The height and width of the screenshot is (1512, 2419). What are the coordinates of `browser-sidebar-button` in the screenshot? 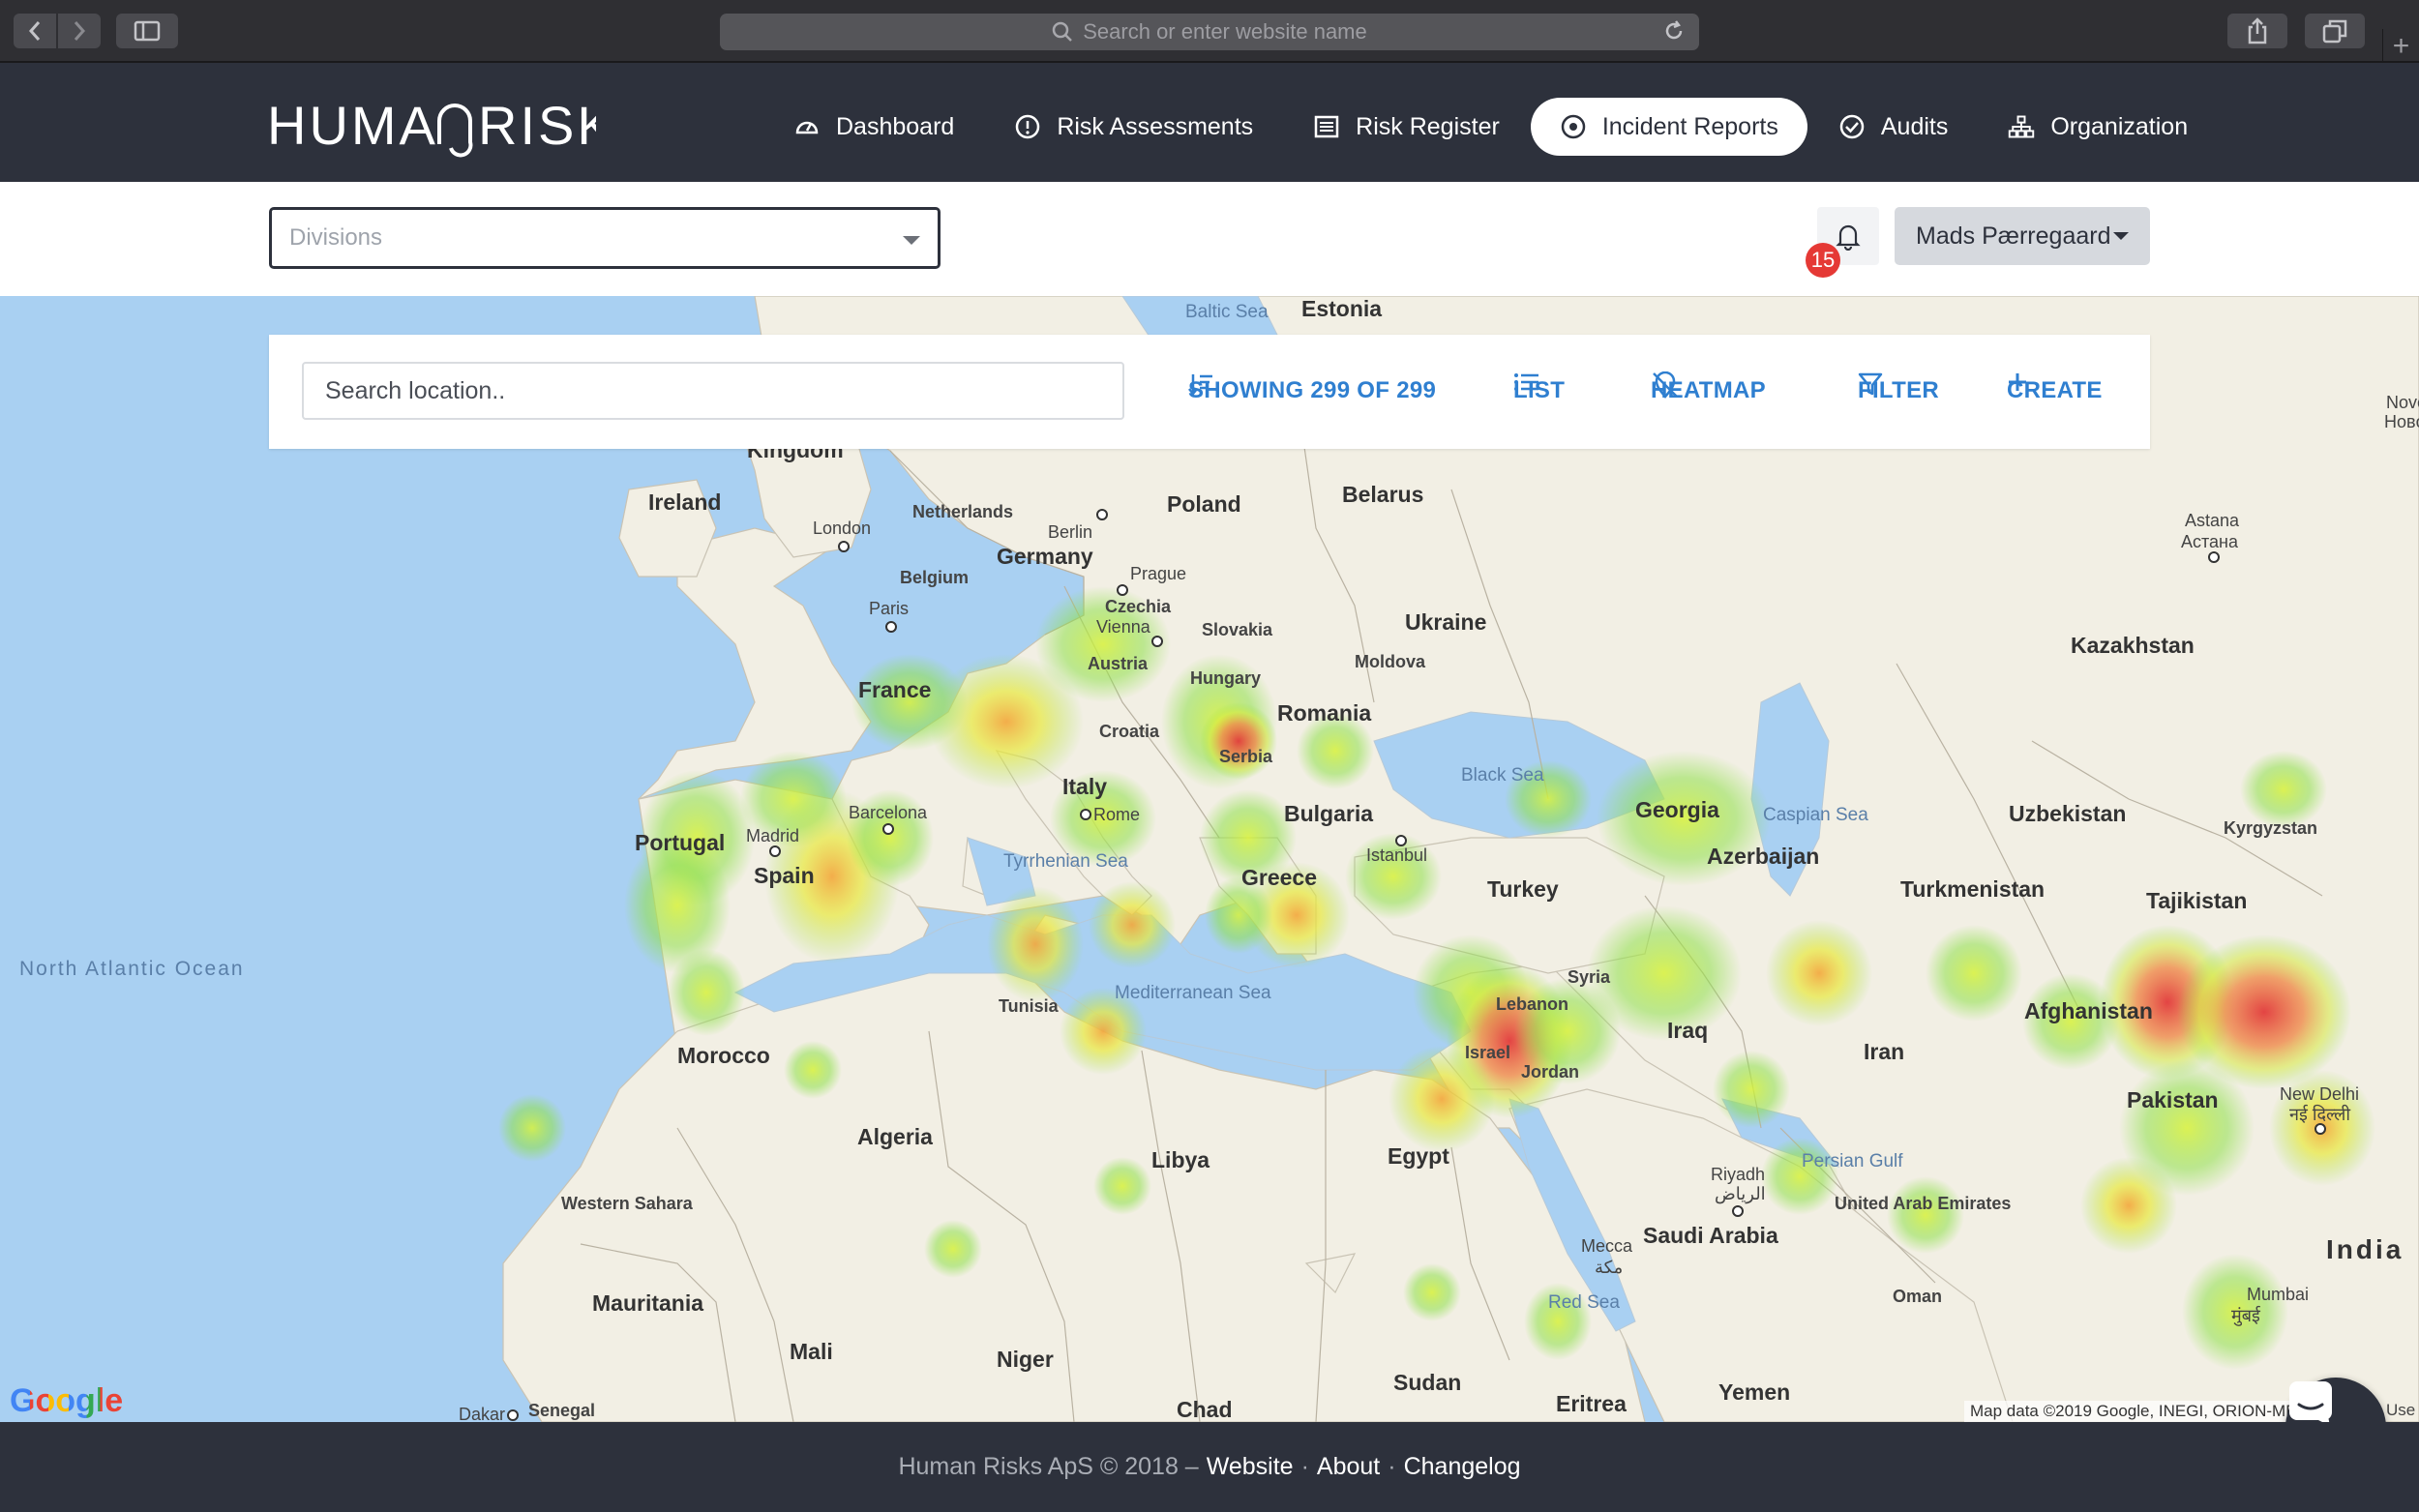 It's located at (147, 31).